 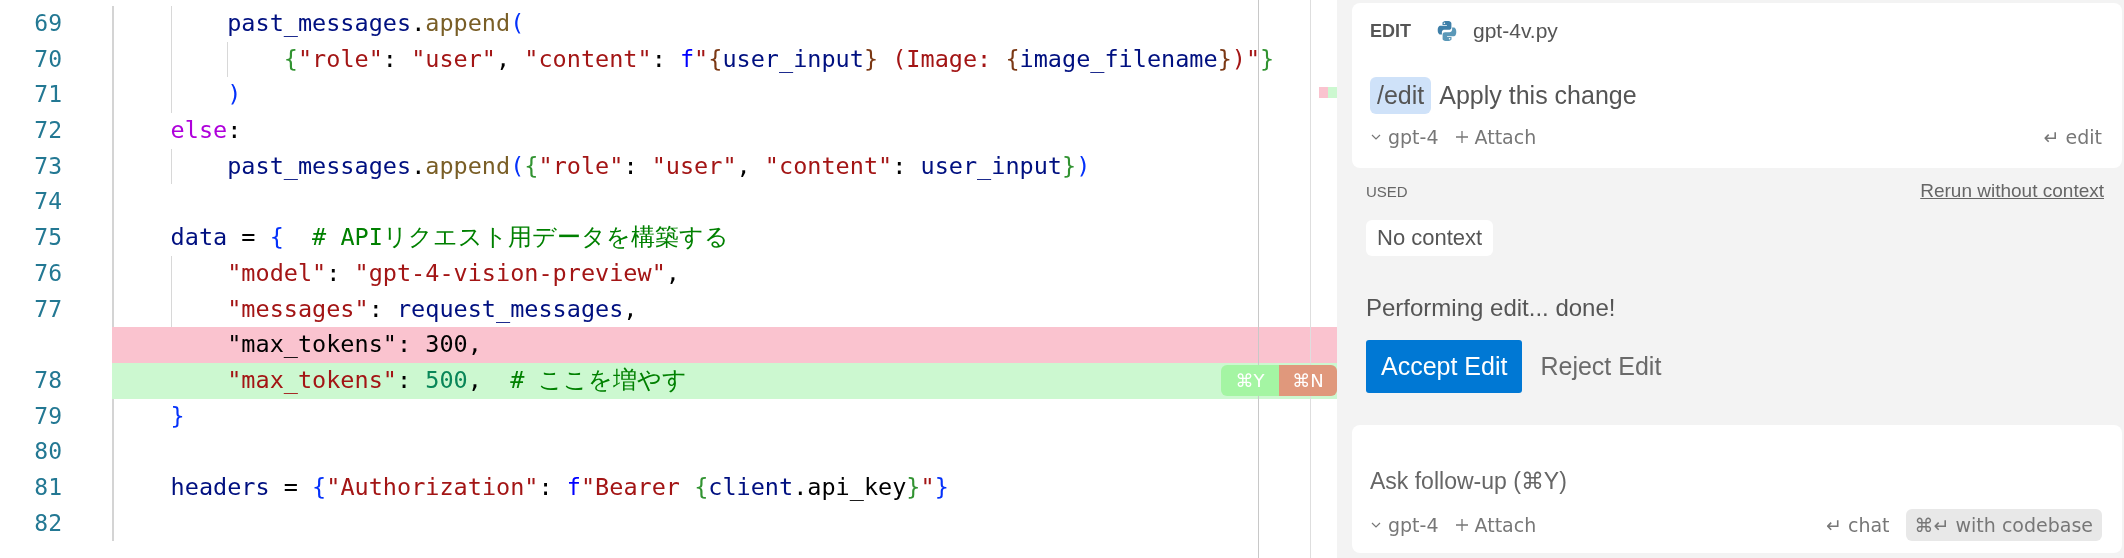 What do you see at coordinates (658, 166) in the screenshot?
I see `code-line: past_messages.append({"role": "user", "content": user_input})` at bounding box center [658, 166].